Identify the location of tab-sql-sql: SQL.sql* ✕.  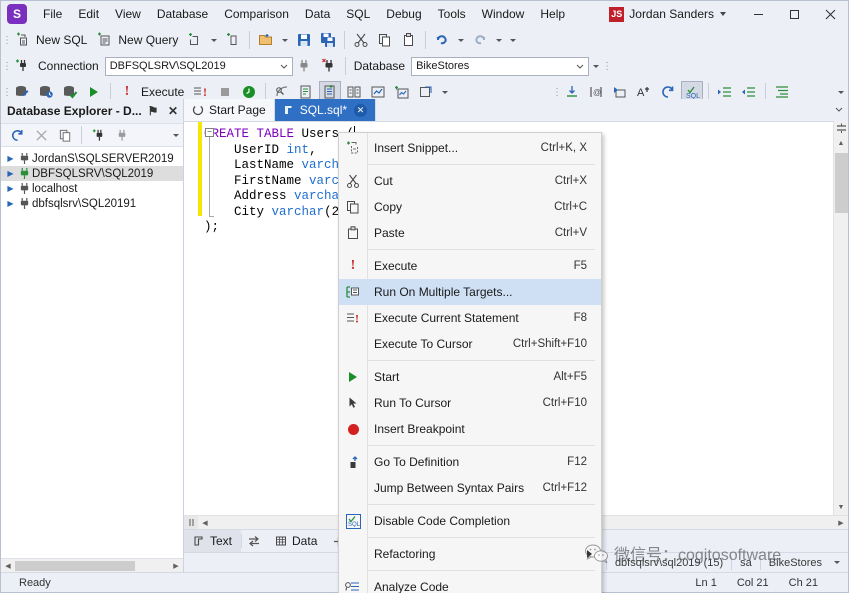
(325, 110).